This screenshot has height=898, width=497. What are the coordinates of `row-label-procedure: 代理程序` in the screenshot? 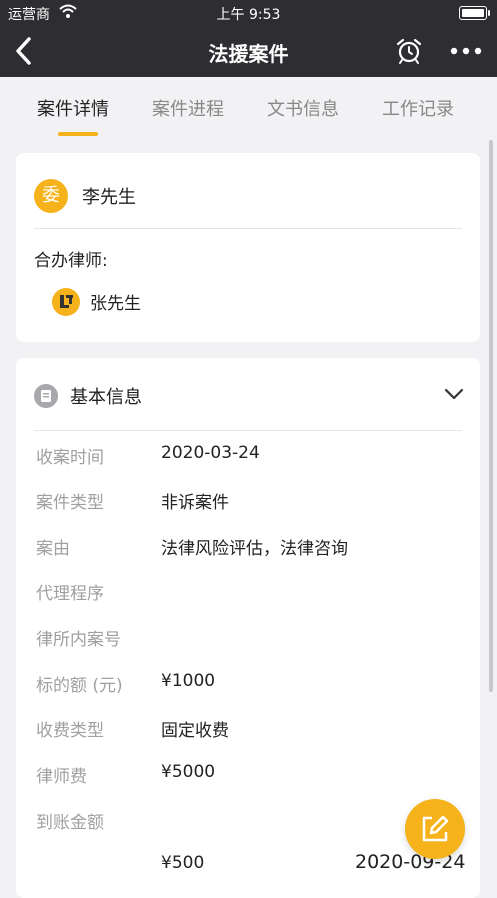 It's located at (70, 594).